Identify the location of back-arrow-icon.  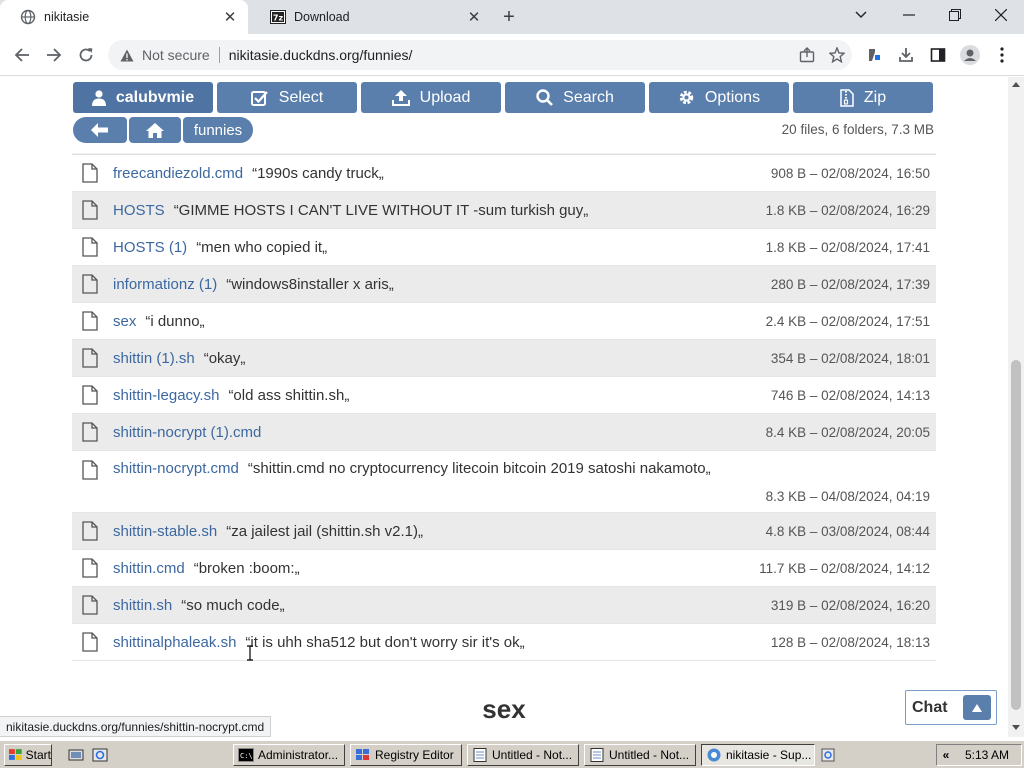
(22, 55).